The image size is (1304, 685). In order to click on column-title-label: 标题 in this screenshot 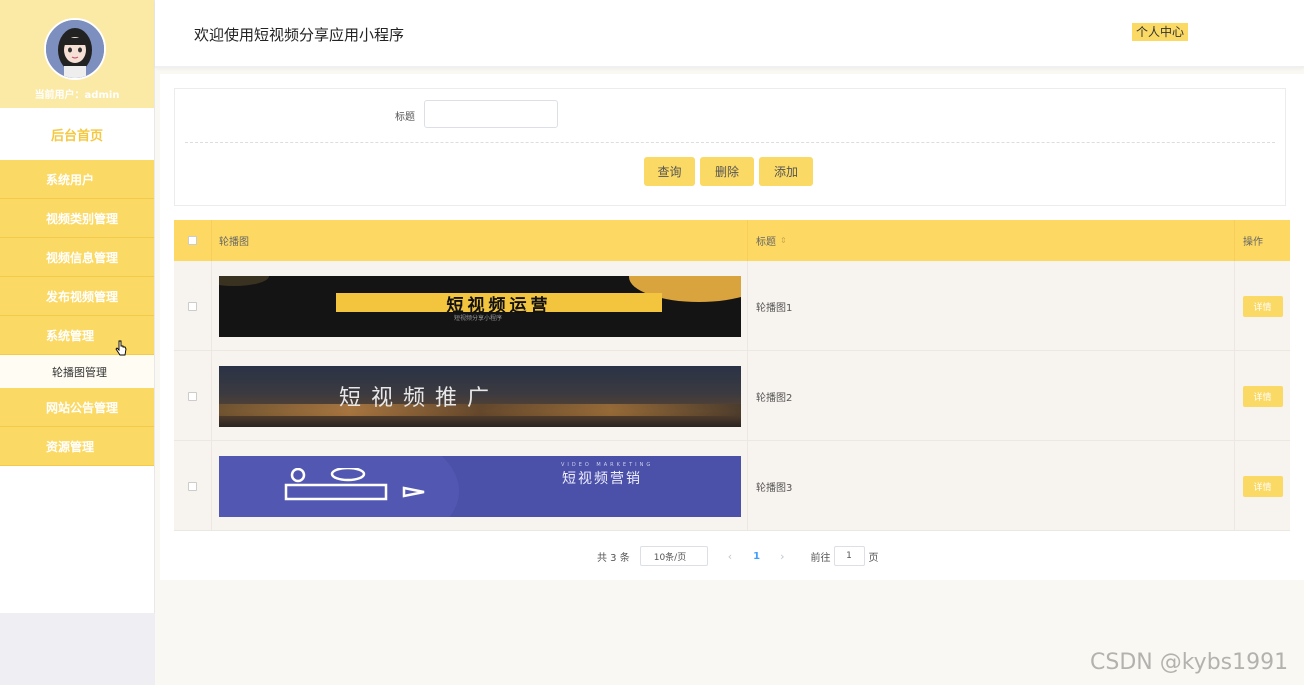, I will do `click(766, 242)`.